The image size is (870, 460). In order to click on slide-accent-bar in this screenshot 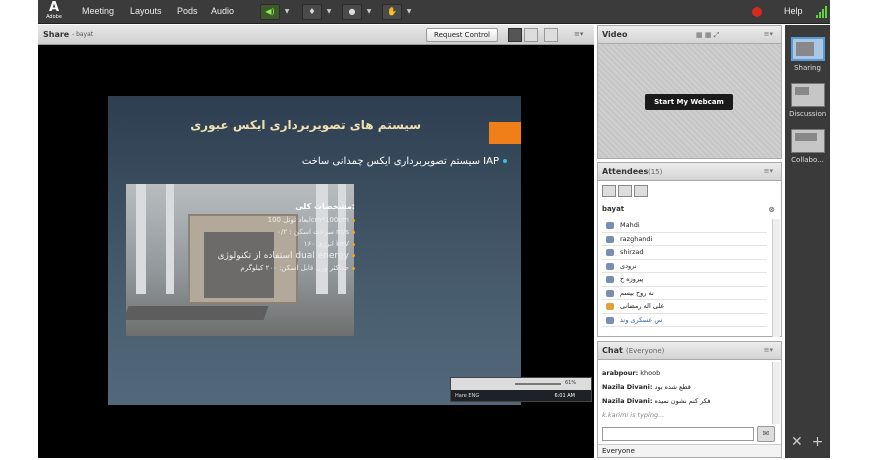, I will do `click(490, 133)`.